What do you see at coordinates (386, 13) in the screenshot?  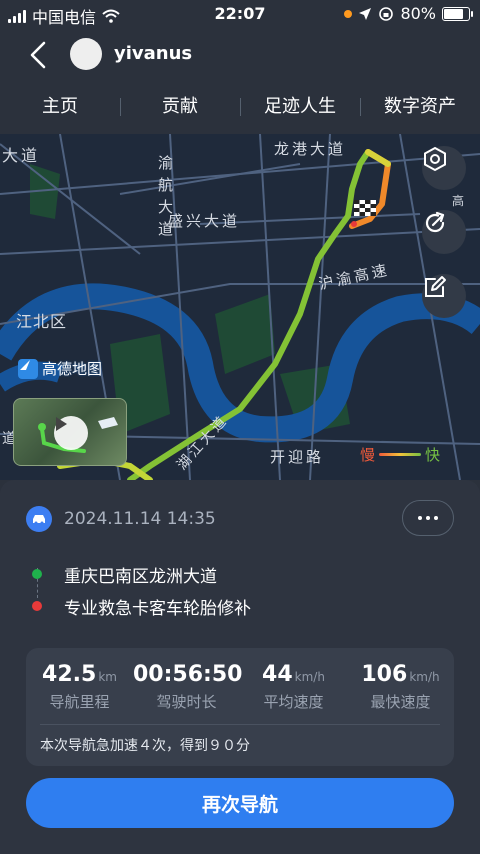 I see `rotation-lock-icon` at bounding box center [386, 13].